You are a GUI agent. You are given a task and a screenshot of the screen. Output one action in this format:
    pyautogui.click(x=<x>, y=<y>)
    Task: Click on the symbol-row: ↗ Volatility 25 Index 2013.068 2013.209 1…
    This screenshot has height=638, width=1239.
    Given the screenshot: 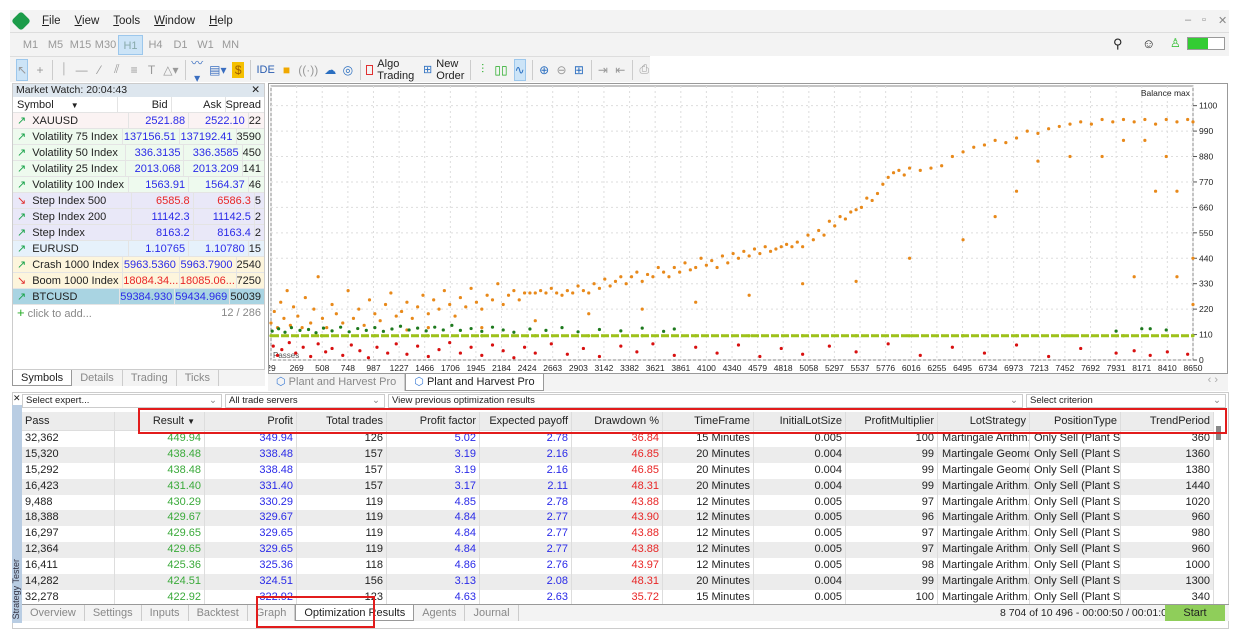 What is the action you would take?
    pyautogui.click(x=138, y=169)
    